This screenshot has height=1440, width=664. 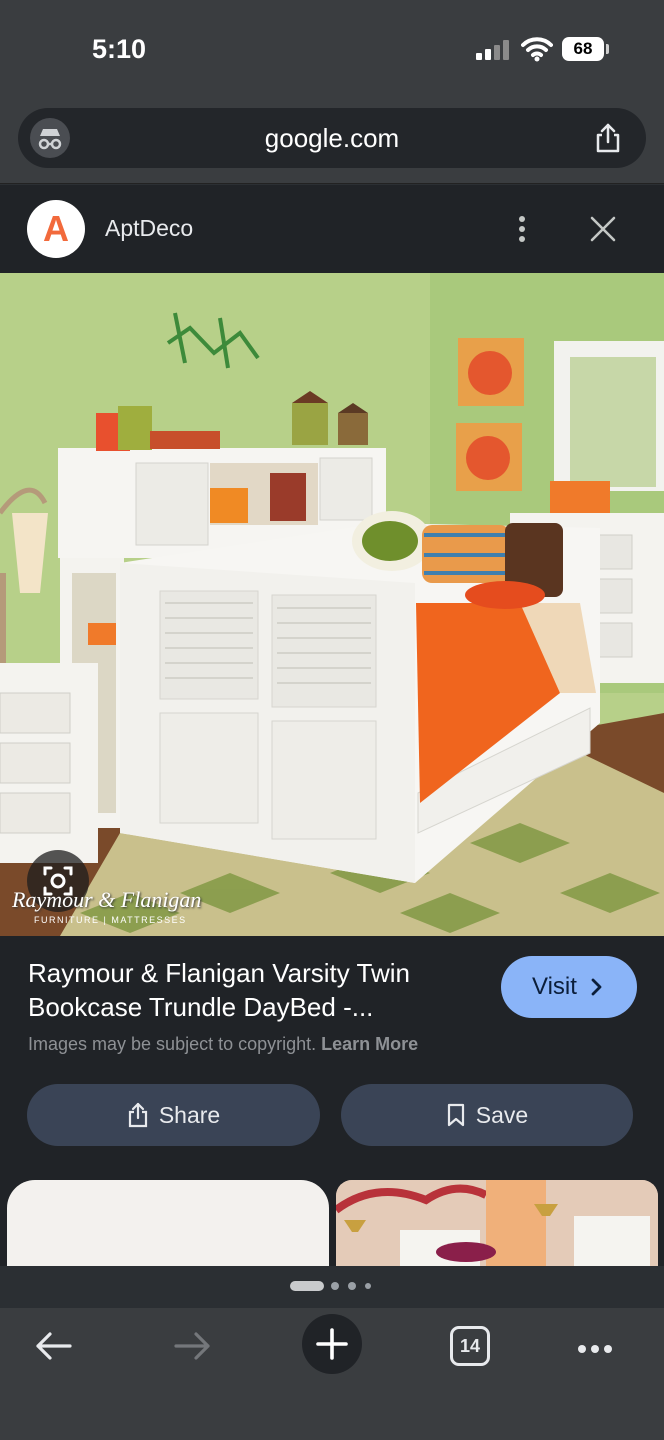 What do you see at coordinates (119, 49) in the screenshot?
I see `status-time: 5:10` at bounding box center [119, 49].